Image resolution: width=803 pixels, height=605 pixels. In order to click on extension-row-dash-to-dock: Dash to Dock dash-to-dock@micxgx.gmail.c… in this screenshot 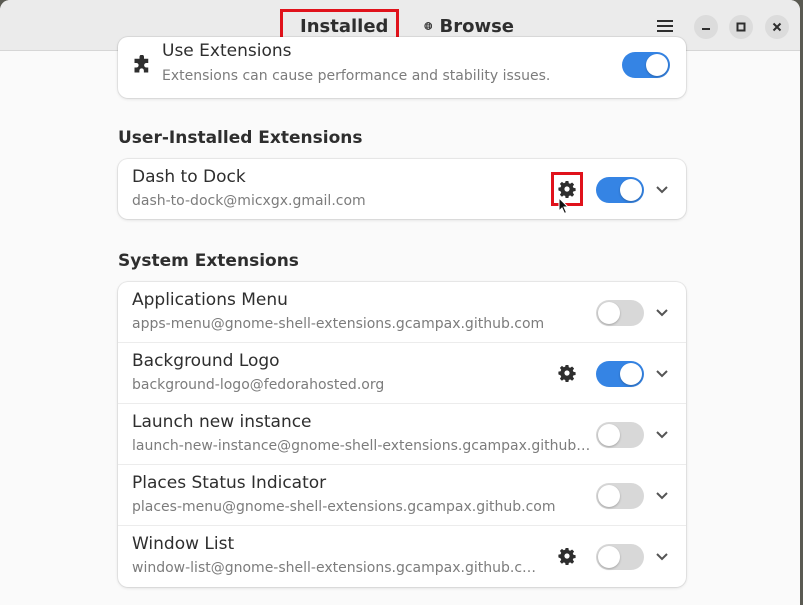, I will do `click(402, 189)`.